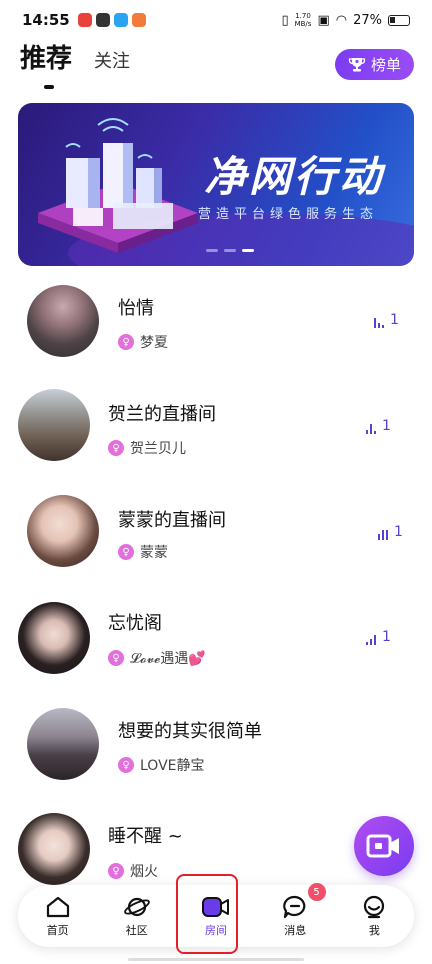 This screenshot has height=964, width=432. I want to click on banner-title: 净网行动, so click(294, 176).